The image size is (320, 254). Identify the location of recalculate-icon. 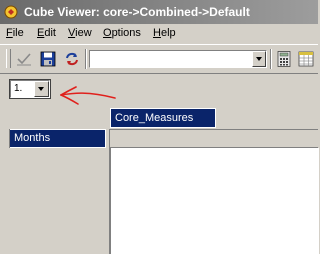
(72, 59).